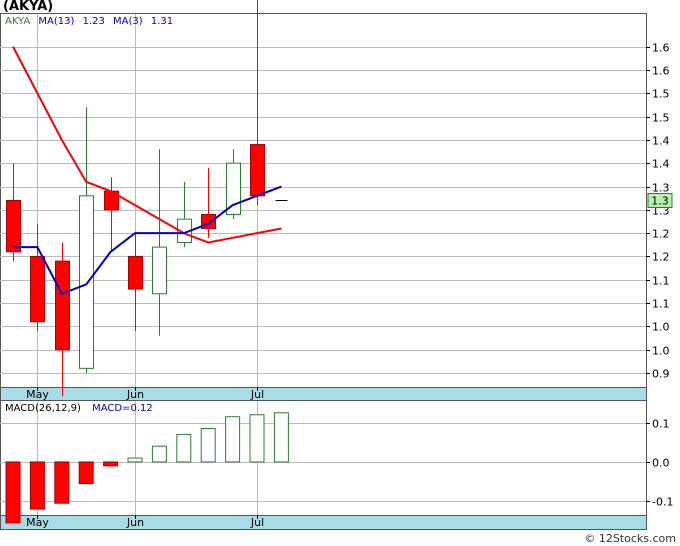  I want to click on legend-ma13-label: MA(13), so click(56, 21).